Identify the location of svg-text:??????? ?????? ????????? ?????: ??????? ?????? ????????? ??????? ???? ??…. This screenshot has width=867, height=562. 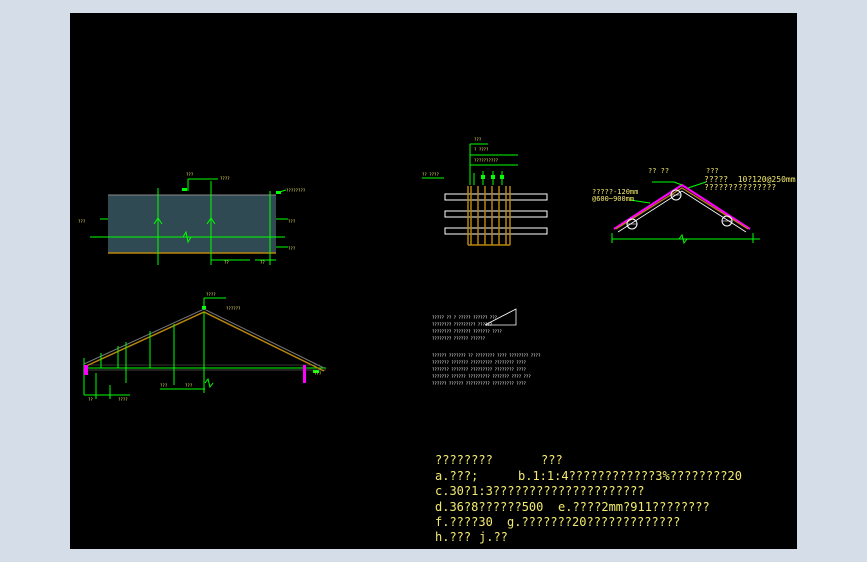
(481, 376).